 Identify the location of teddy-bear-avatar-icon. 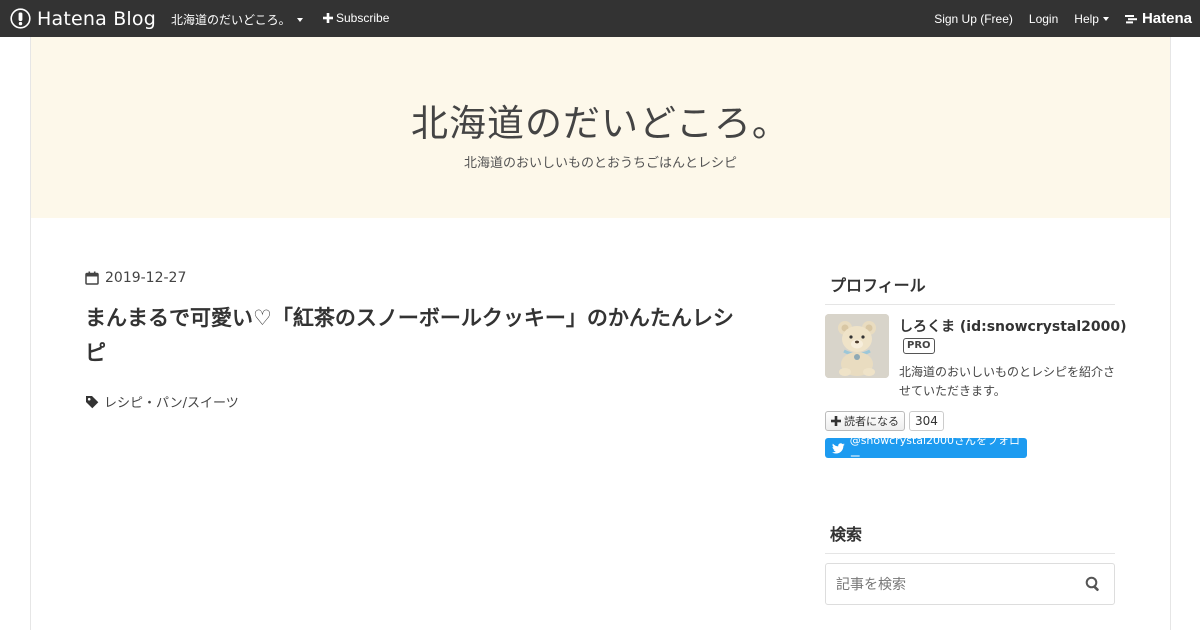
(857, 346).